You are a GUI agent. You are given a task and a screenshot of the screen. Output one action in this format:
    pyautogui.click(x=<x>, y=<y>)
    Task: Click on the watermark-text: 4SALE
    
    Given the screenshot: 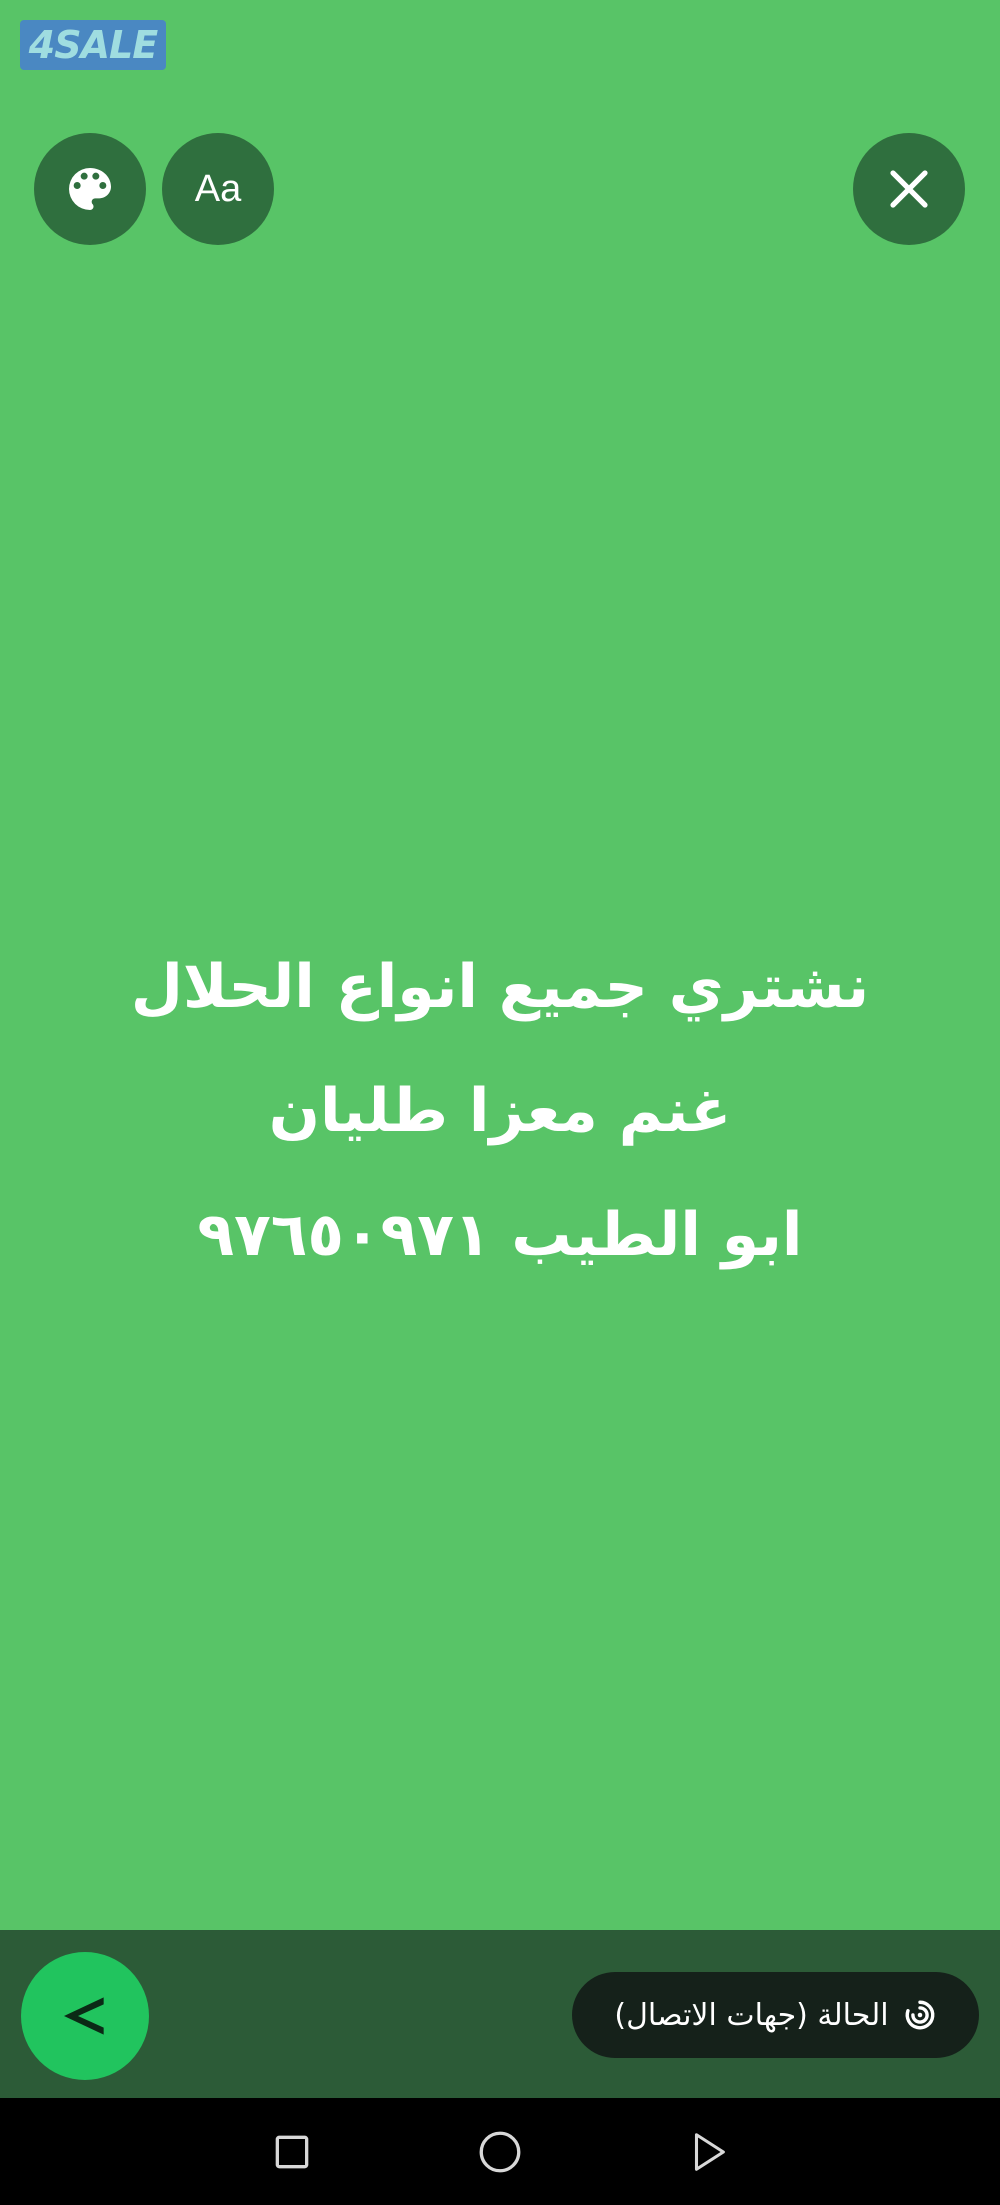 What is the action you would take?
    pyautogui.click(x=93, y=45)
    